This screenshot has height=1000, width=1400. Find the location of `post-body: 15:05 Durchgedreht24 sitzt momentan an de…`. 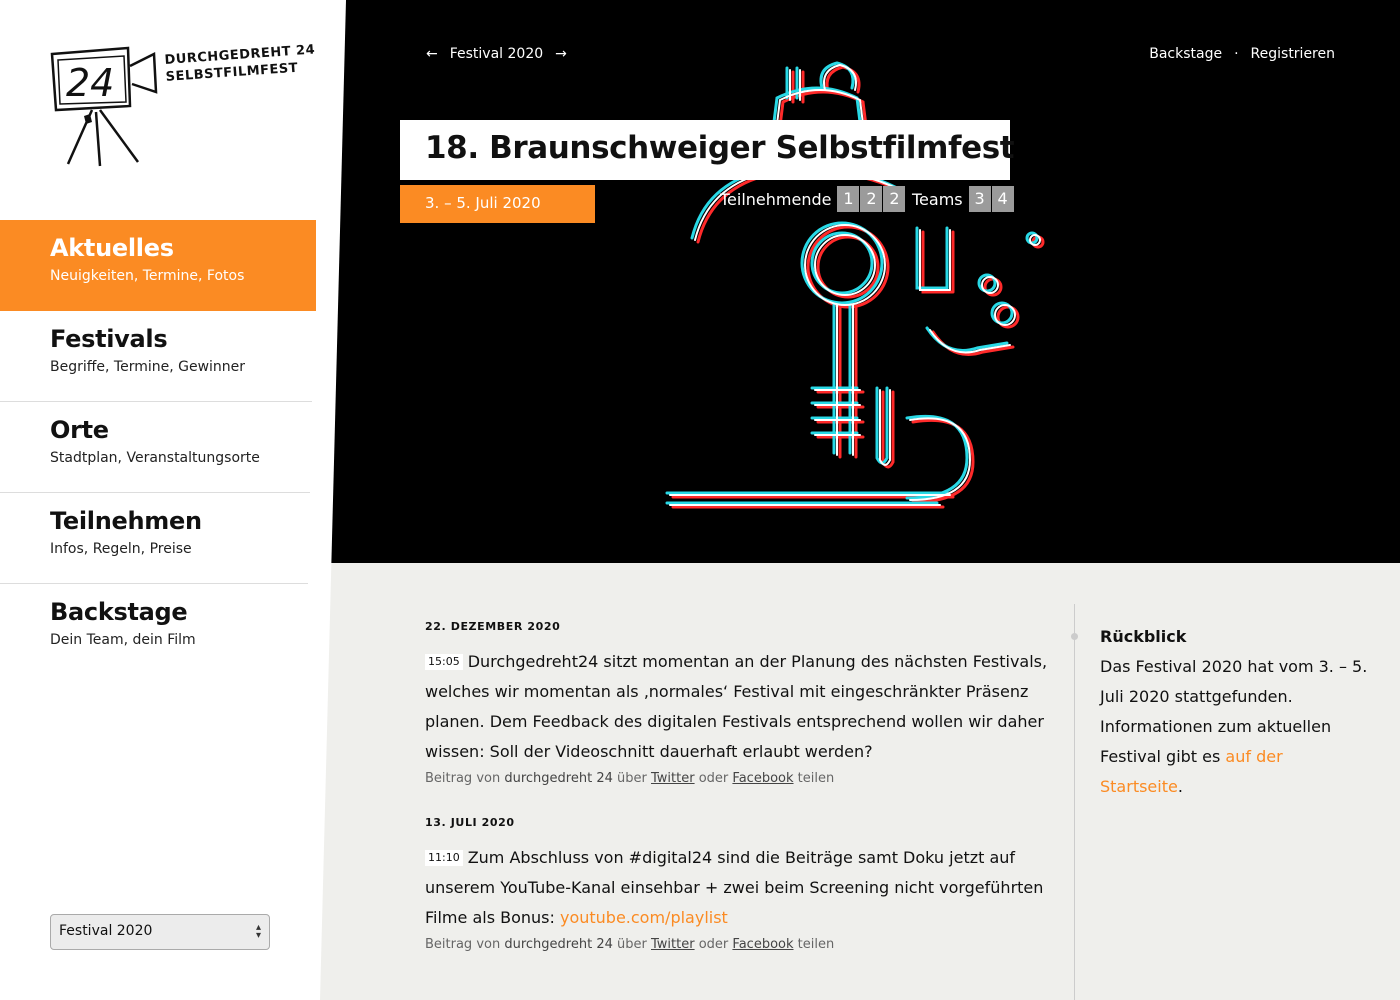

post-body: 15:05 Durchgedreht24 sitzt momentan an de… is located at coordinates (740, 707).